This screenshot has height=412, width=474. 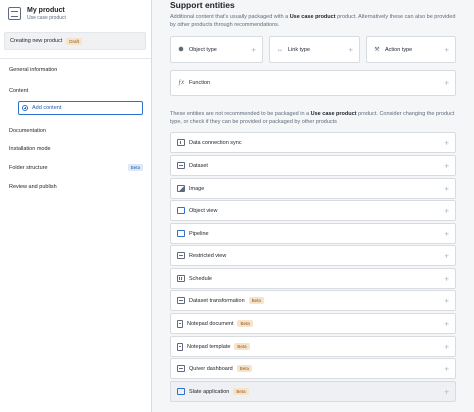 What do you see at coordinates (313, 210) in the screenshot?
I see `row-object-view: Object view +` at bounding box center [313, 210].